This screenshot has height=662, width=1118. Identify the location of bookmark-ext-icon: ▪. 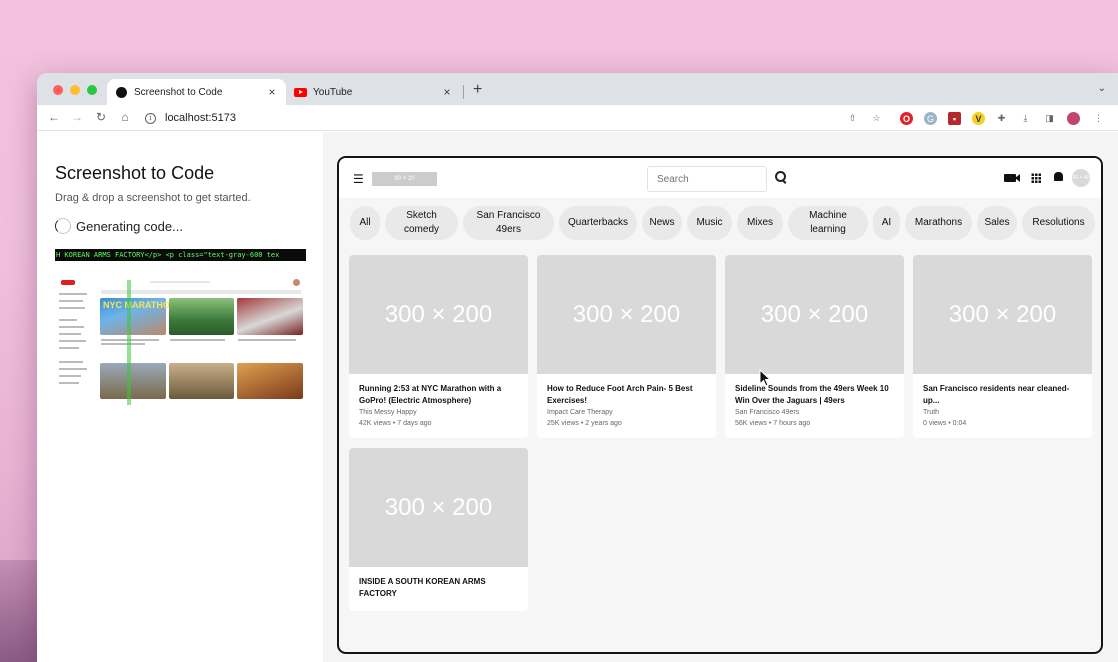
(954, 118).